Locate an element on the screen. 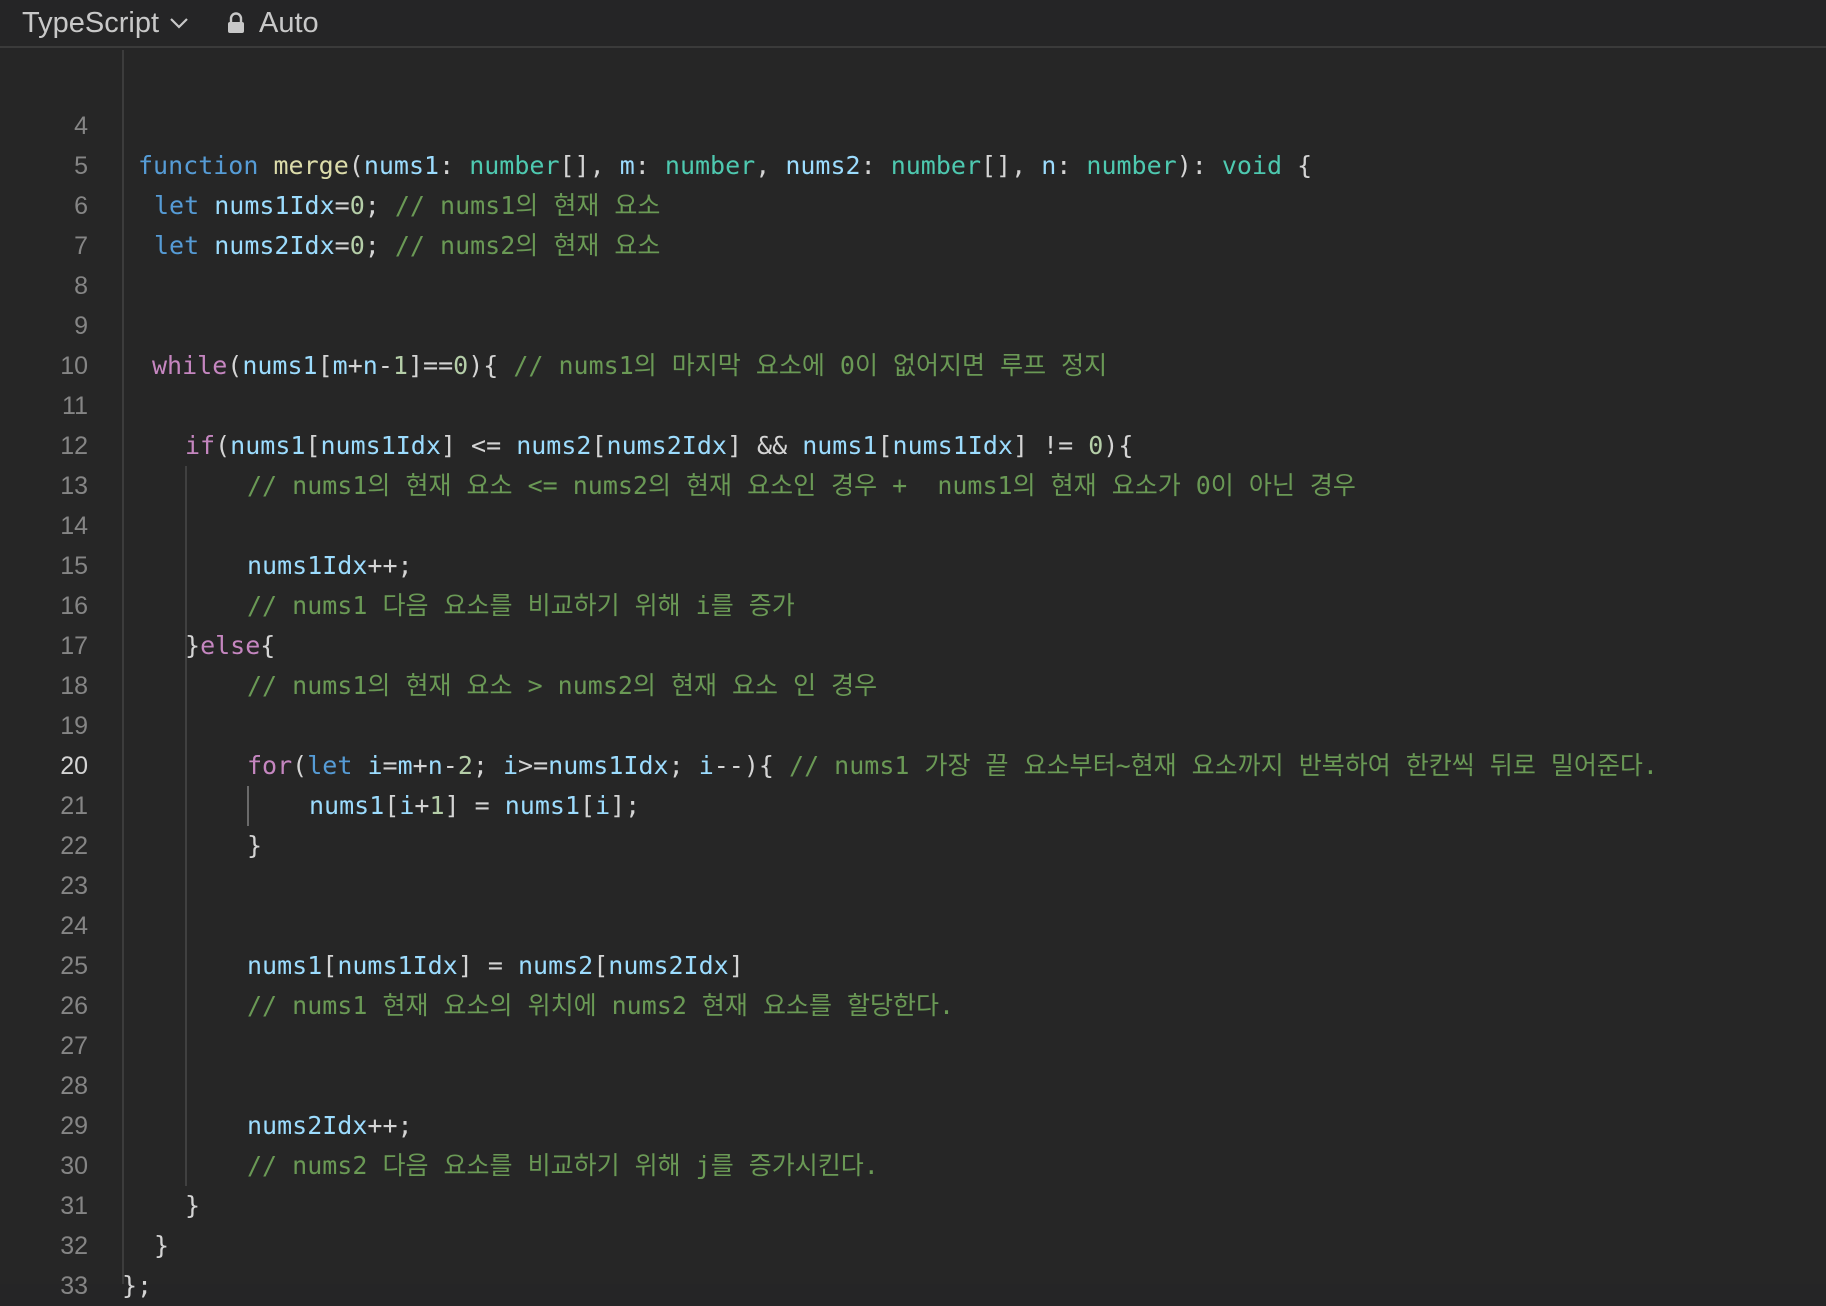 The height and width of the screenshot is (1306, 1826). line-number: 32 is located at coordinates (74, 1246).